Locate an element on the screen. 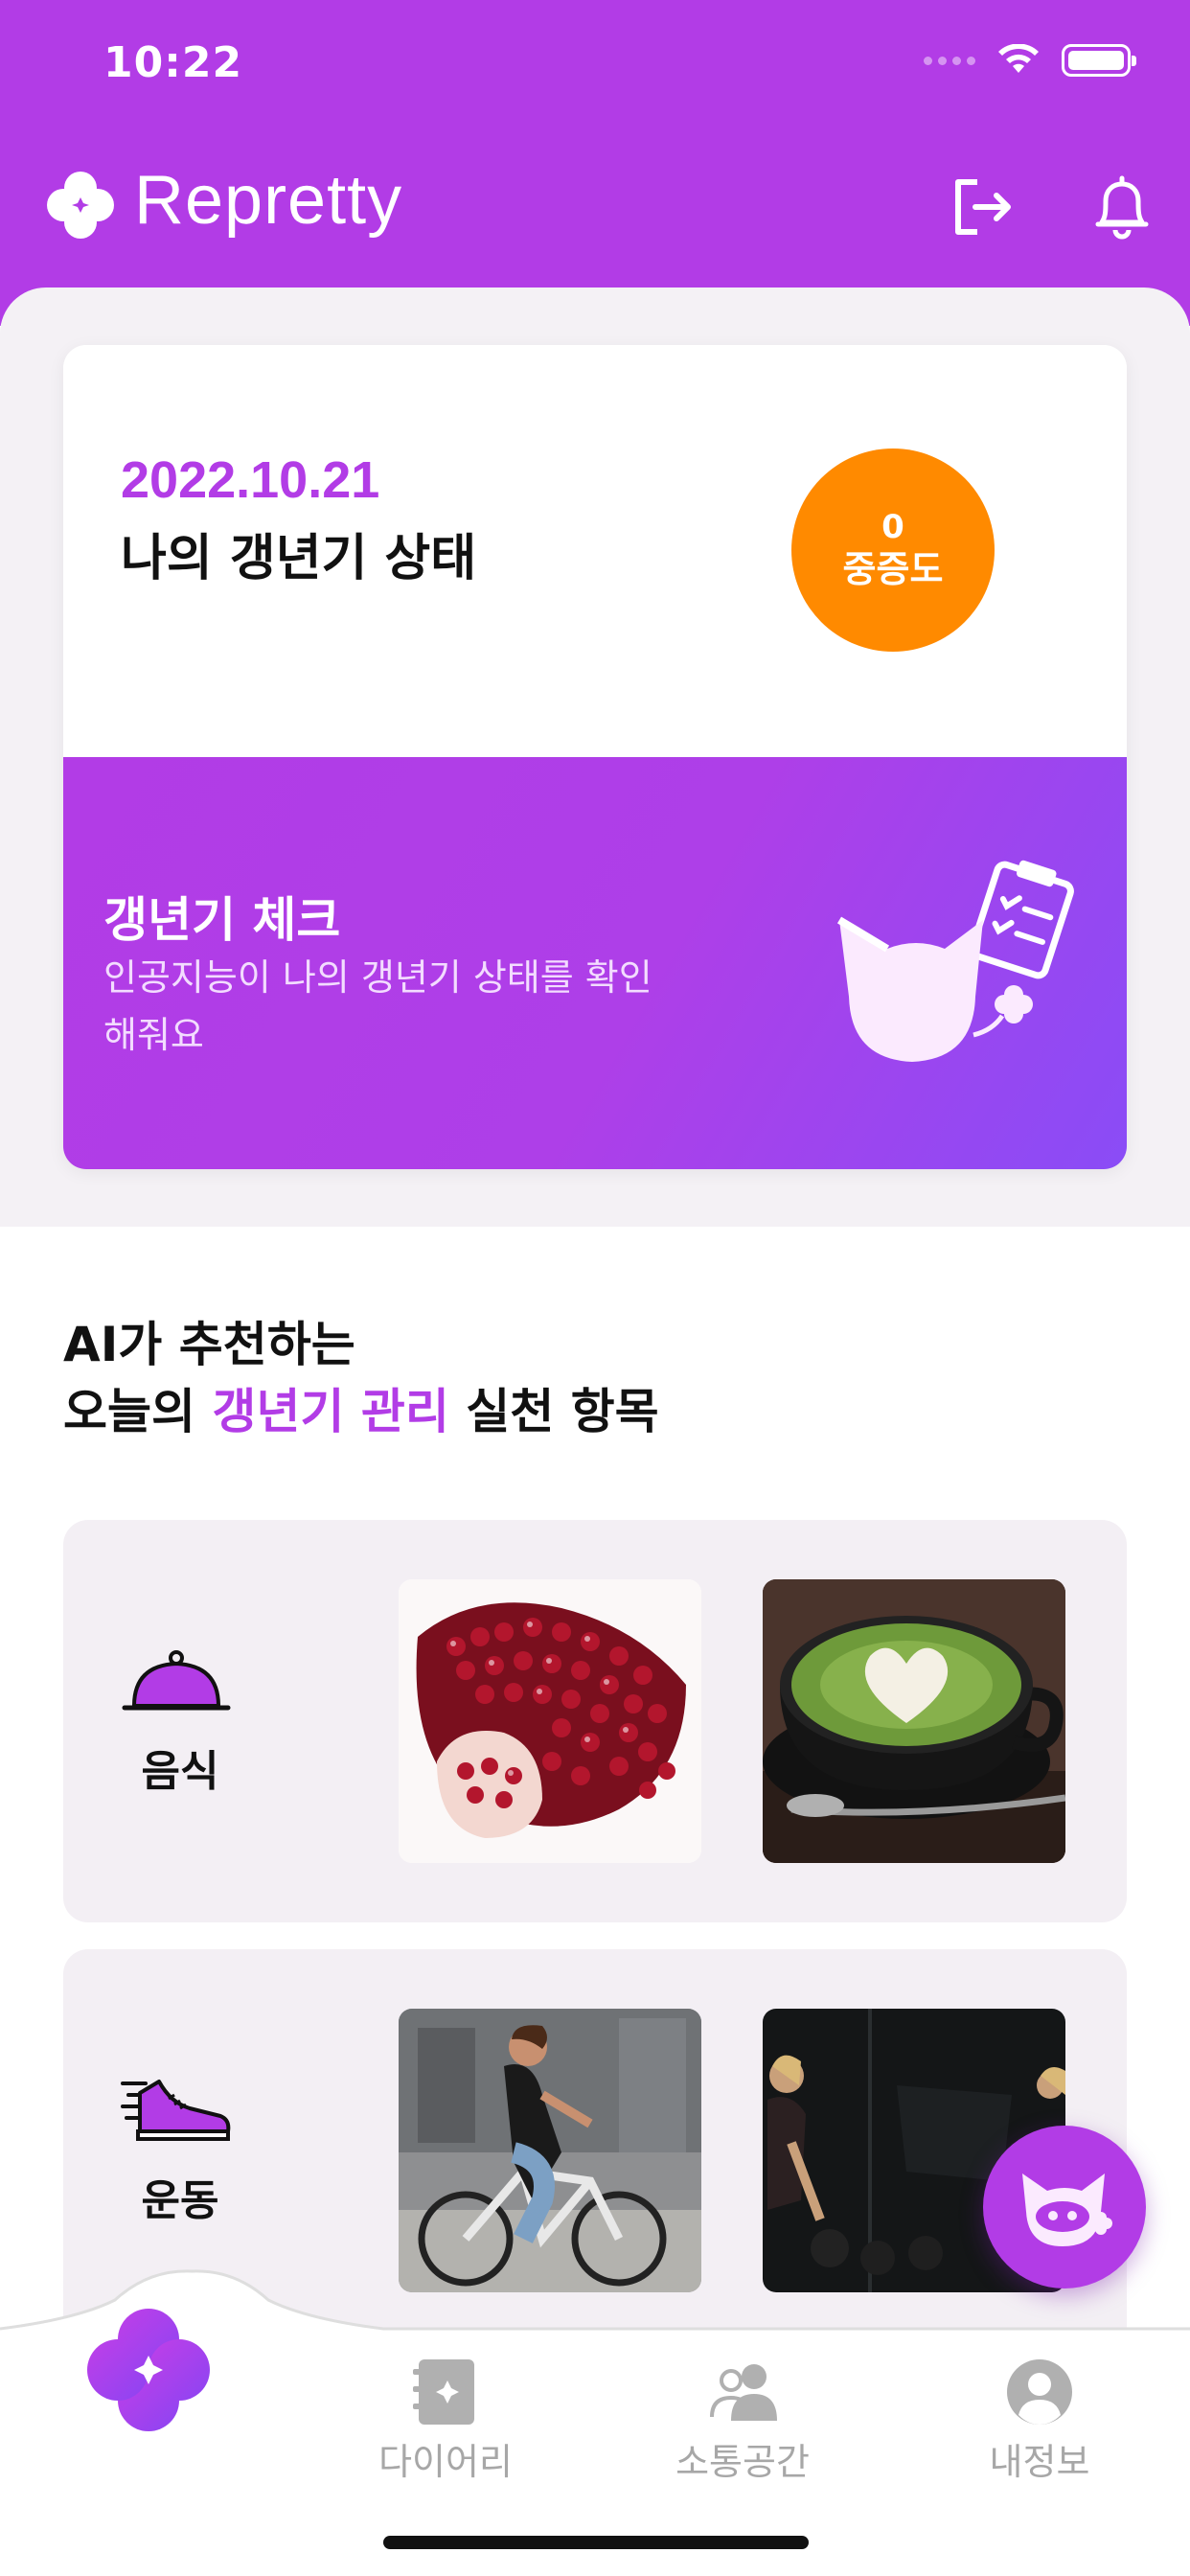 This screenshot has height=2576, width=1190. cycling-woman-photo is located at coordinates (550, 2150).